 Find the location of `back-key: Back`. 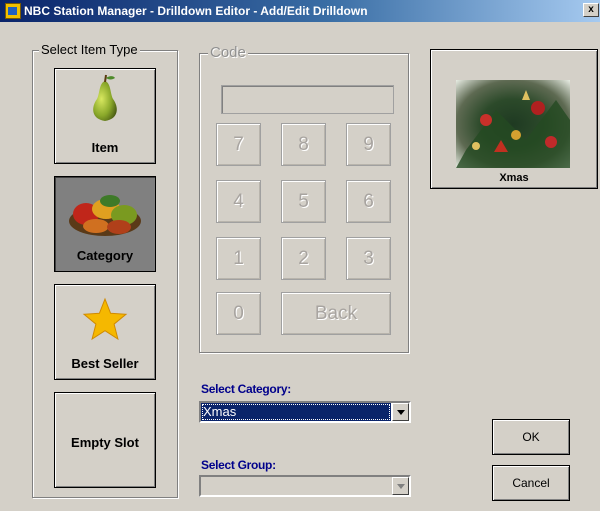

back-key: Back is located at coordinates (336, 313).